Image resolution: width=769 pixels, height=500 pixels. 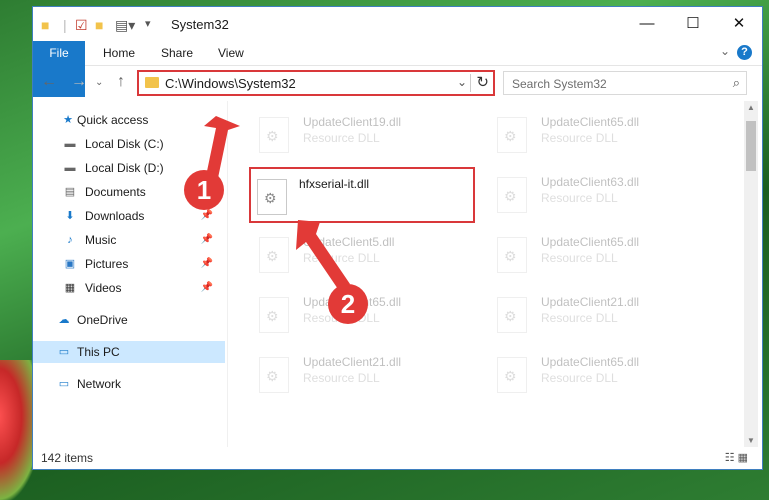 What do you see at coordinates (323, 256) in the screenshot?
I see `arrow-2-icon` at bounding box center [323, 256].